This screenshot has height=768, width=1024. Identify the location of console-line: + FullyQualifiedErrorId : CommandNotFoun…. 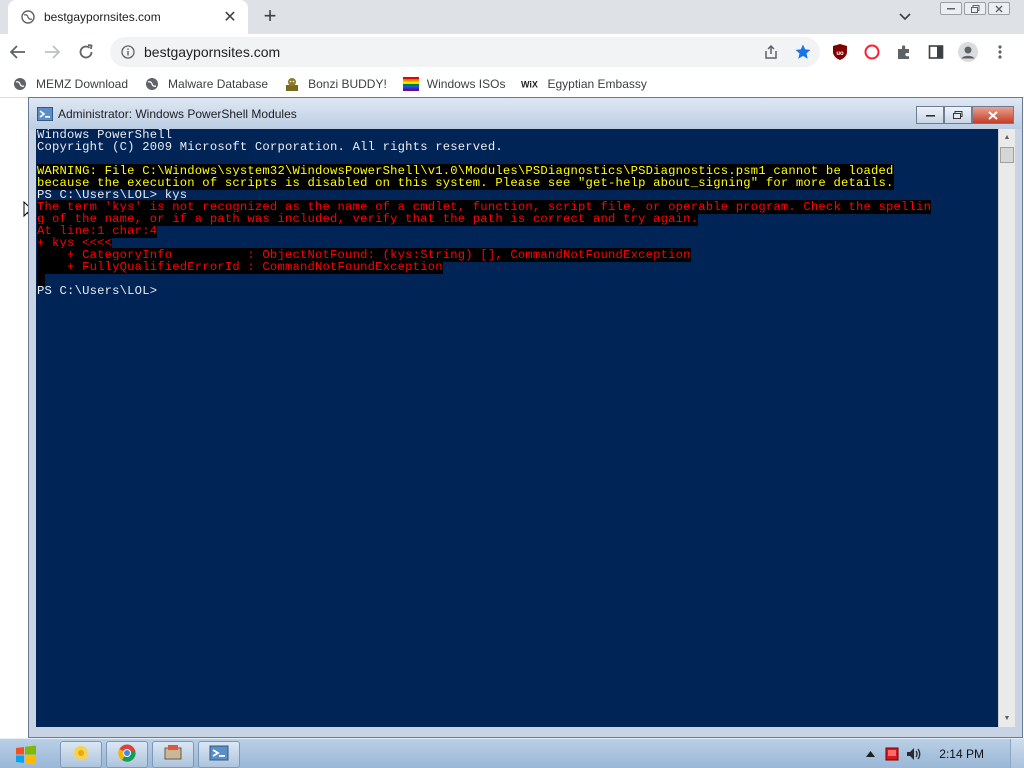
(517, 267).